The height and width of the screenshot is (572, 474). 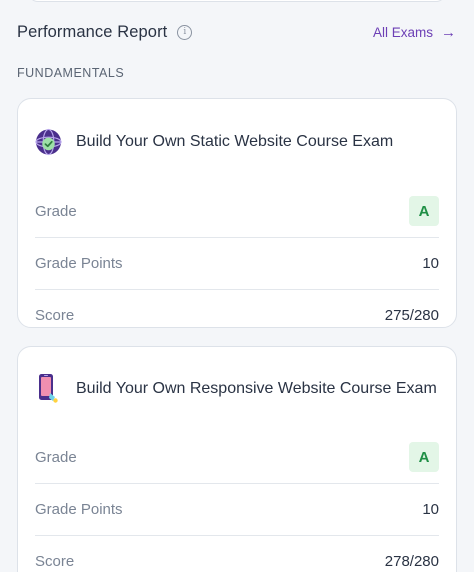 I want to click on previous-card-edge, so click(x=237, y=1).